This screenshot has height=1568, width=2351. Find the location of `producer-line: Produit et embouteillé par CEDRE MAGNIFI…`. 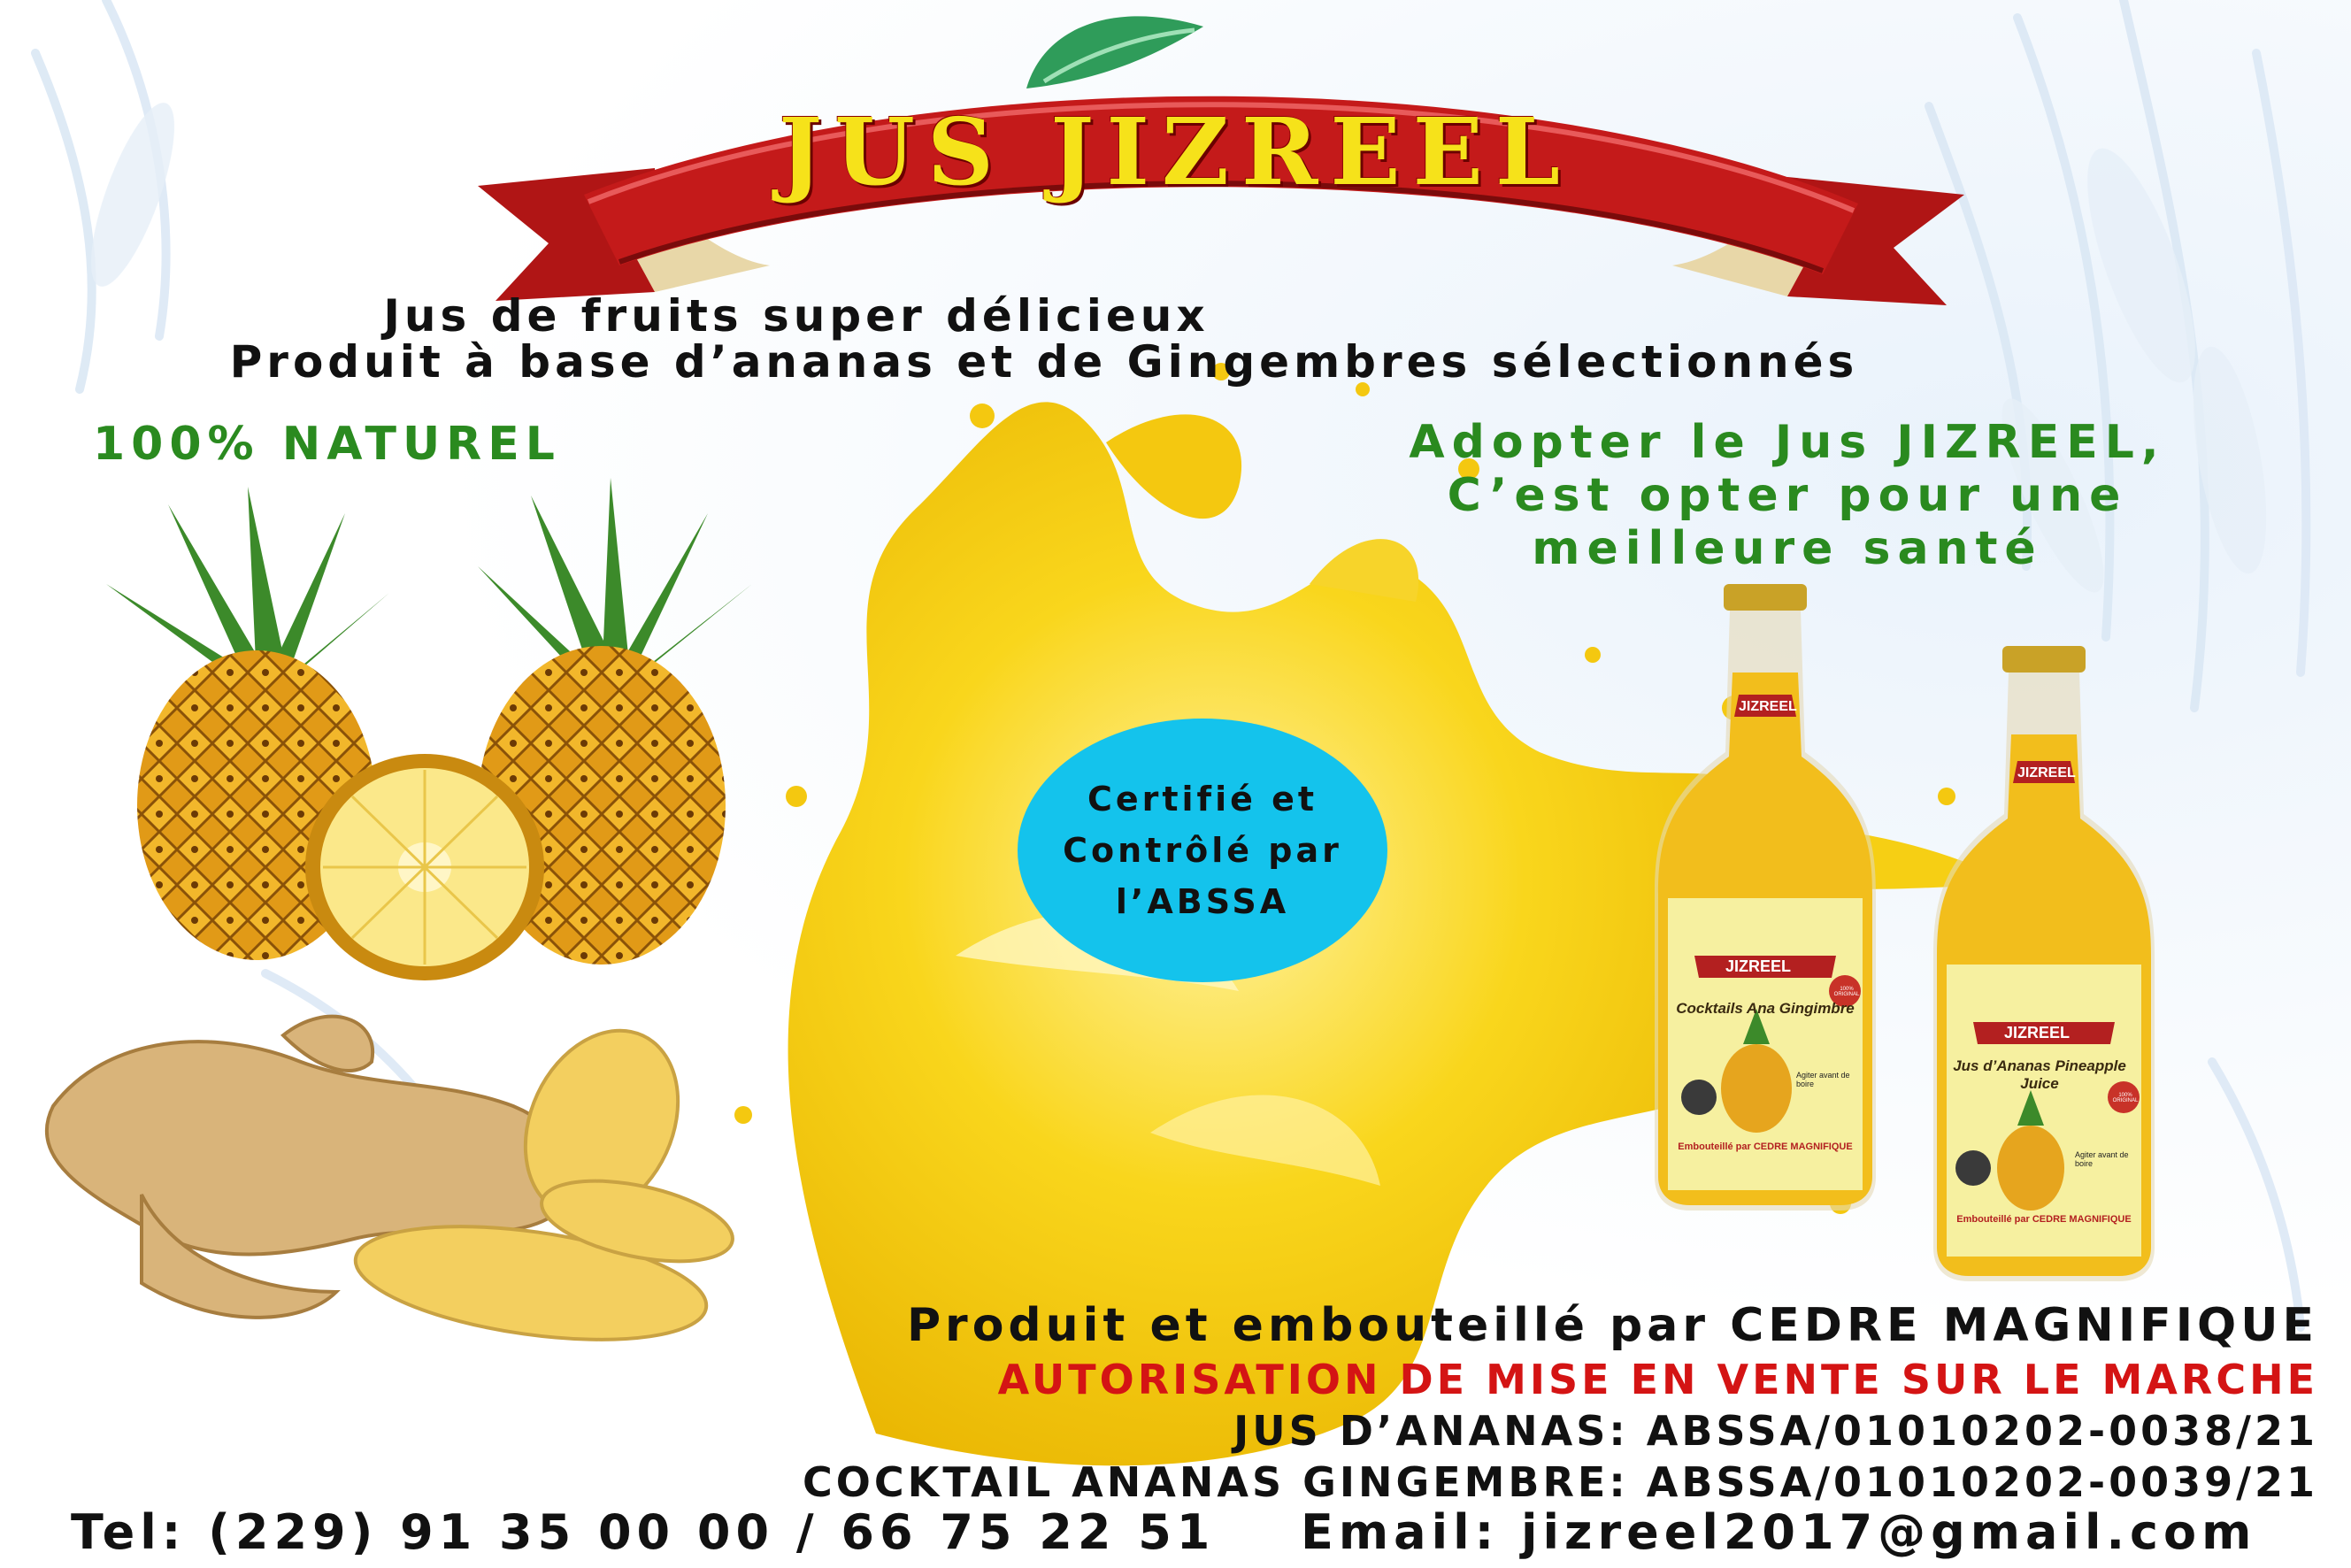

producer-line: Produit et embouteillé par CEDRE MAGNIFI… is located at coordinates (1612, 1325).